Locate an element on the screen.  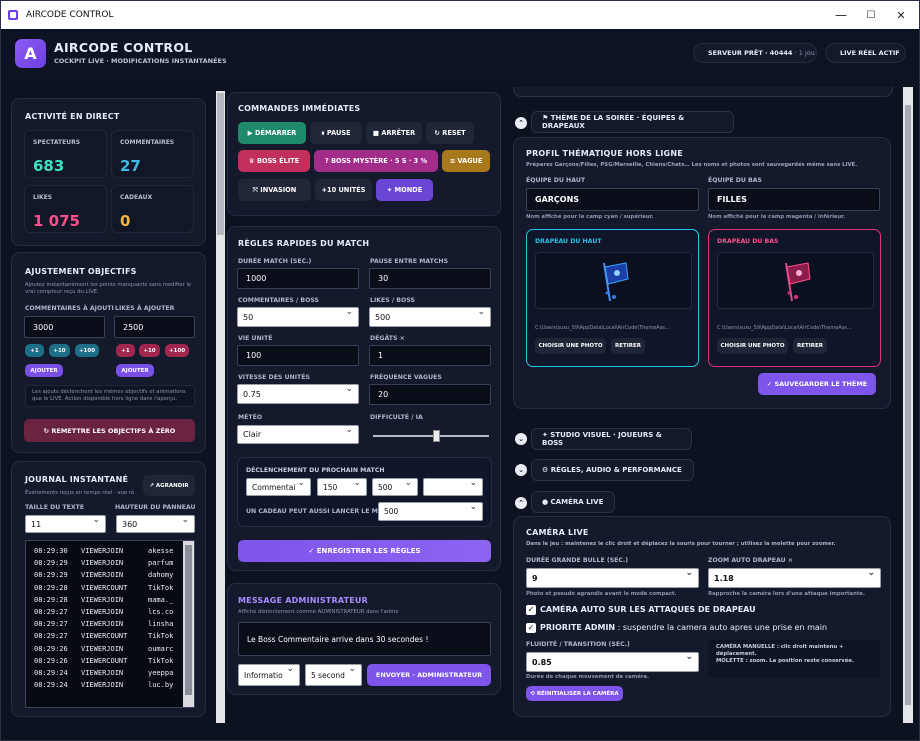
comments-plus-10-button: +10 is located at coordinates (59, 350).